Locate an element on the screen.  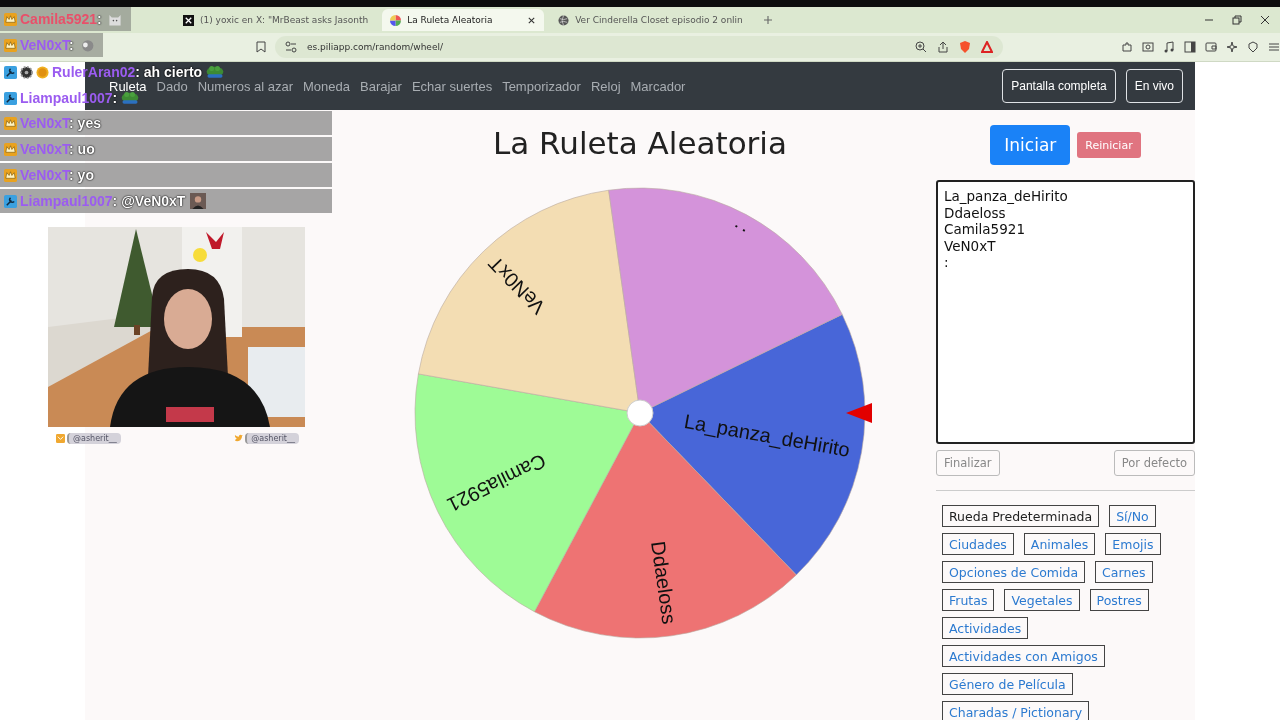
preset-button: Género de Película is located at coordinates (1007, 684).